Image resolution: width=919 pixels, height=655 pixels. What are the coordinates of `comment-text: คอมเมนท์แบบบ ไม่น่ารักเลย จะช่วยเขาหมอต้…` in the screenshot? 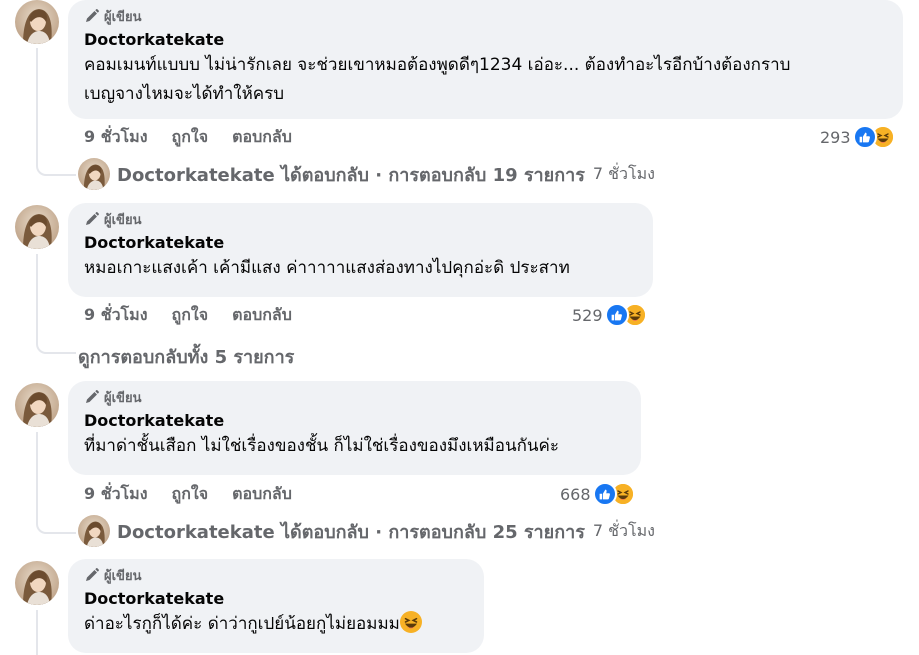 It's located at (437, 79).